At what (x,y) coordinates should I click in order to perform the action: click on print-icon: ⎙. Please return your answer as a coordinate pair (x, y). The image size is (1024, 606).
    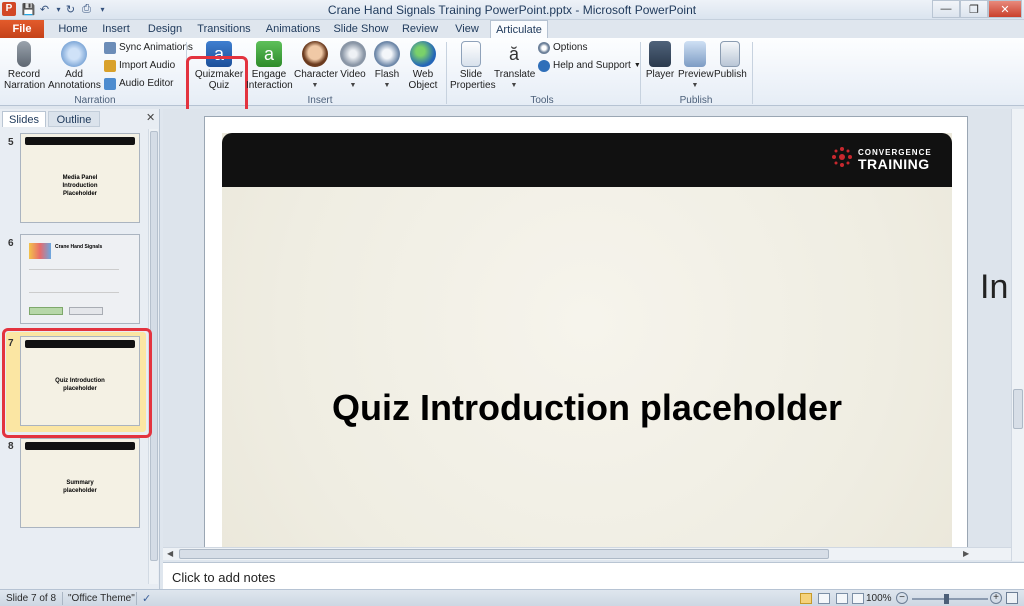
    Looking at the image, I should click on (86, 9).